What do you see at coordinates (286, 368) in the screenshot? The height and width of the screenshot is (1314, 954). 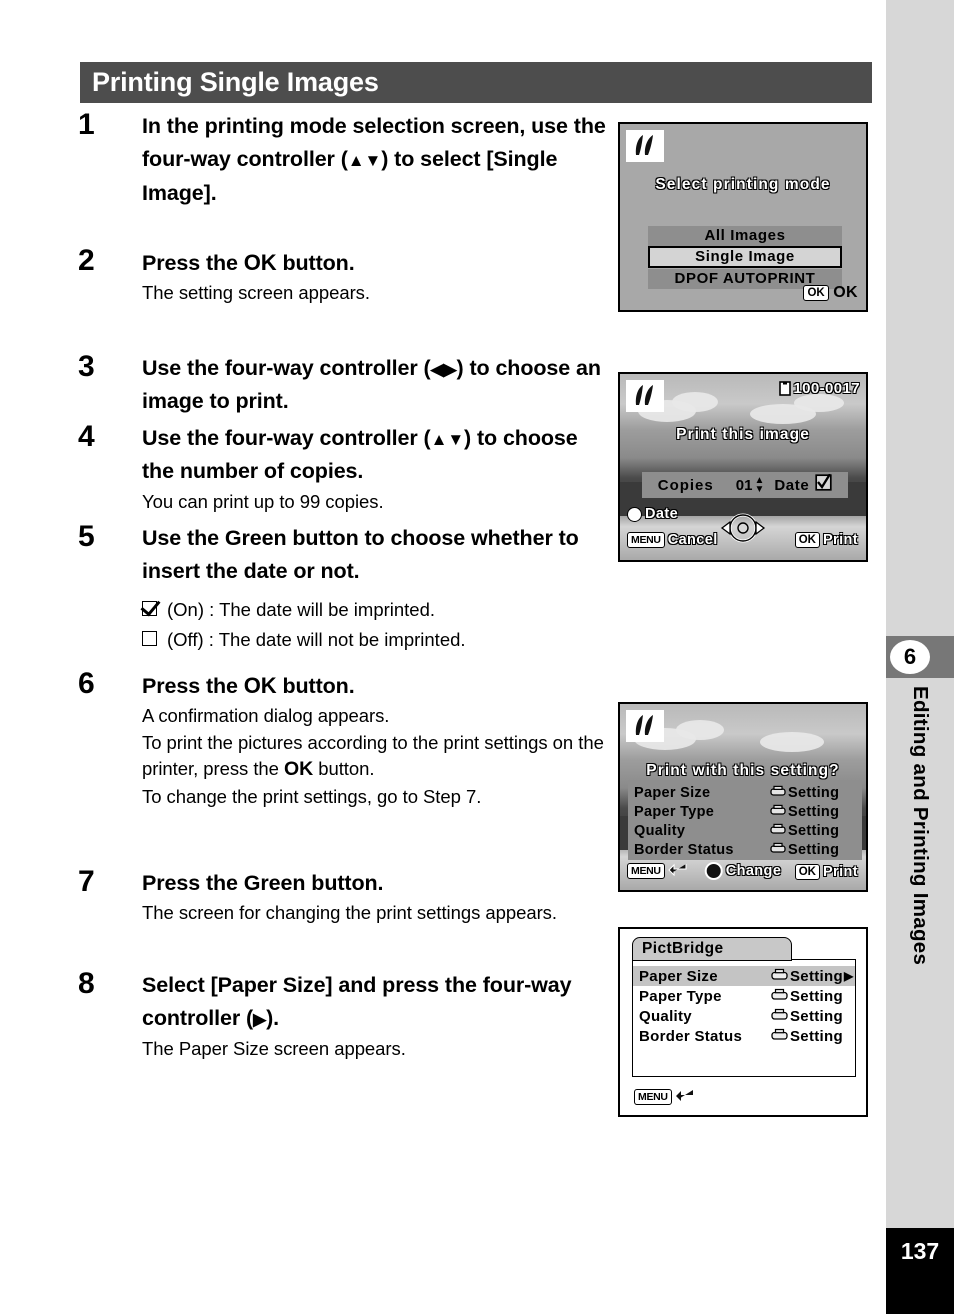 I see `step-3-title-part-a: Use the four-way controller (` at bounding box center [286, 368].